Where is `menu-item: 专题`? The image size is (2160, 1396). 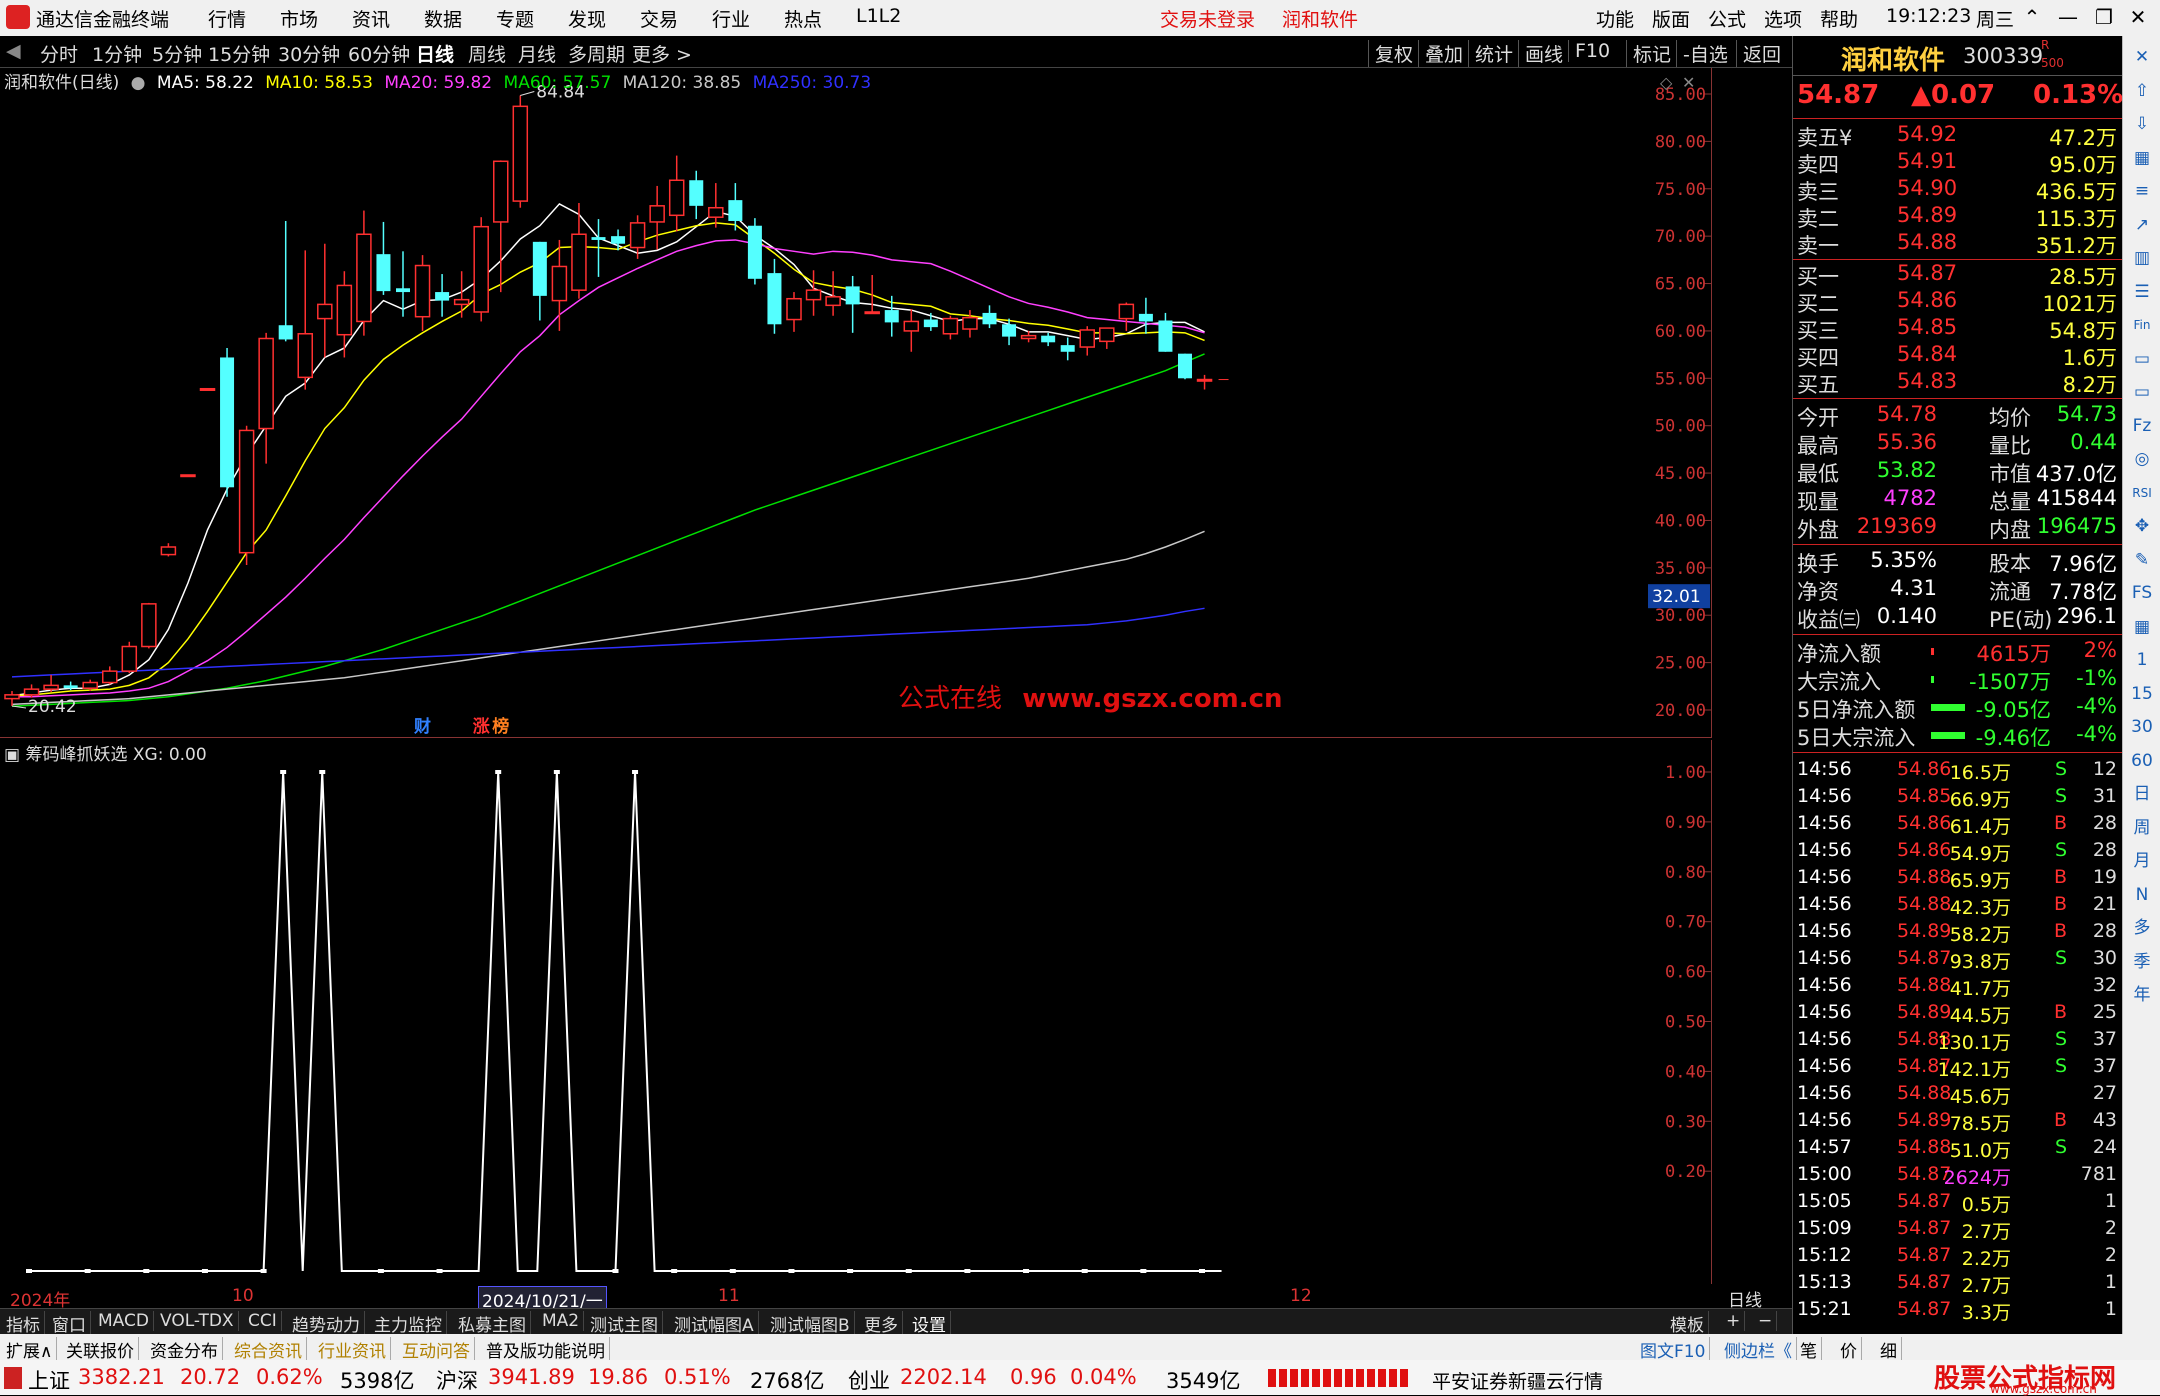 menu-item: 专题 is located at coordinates (515, 18).